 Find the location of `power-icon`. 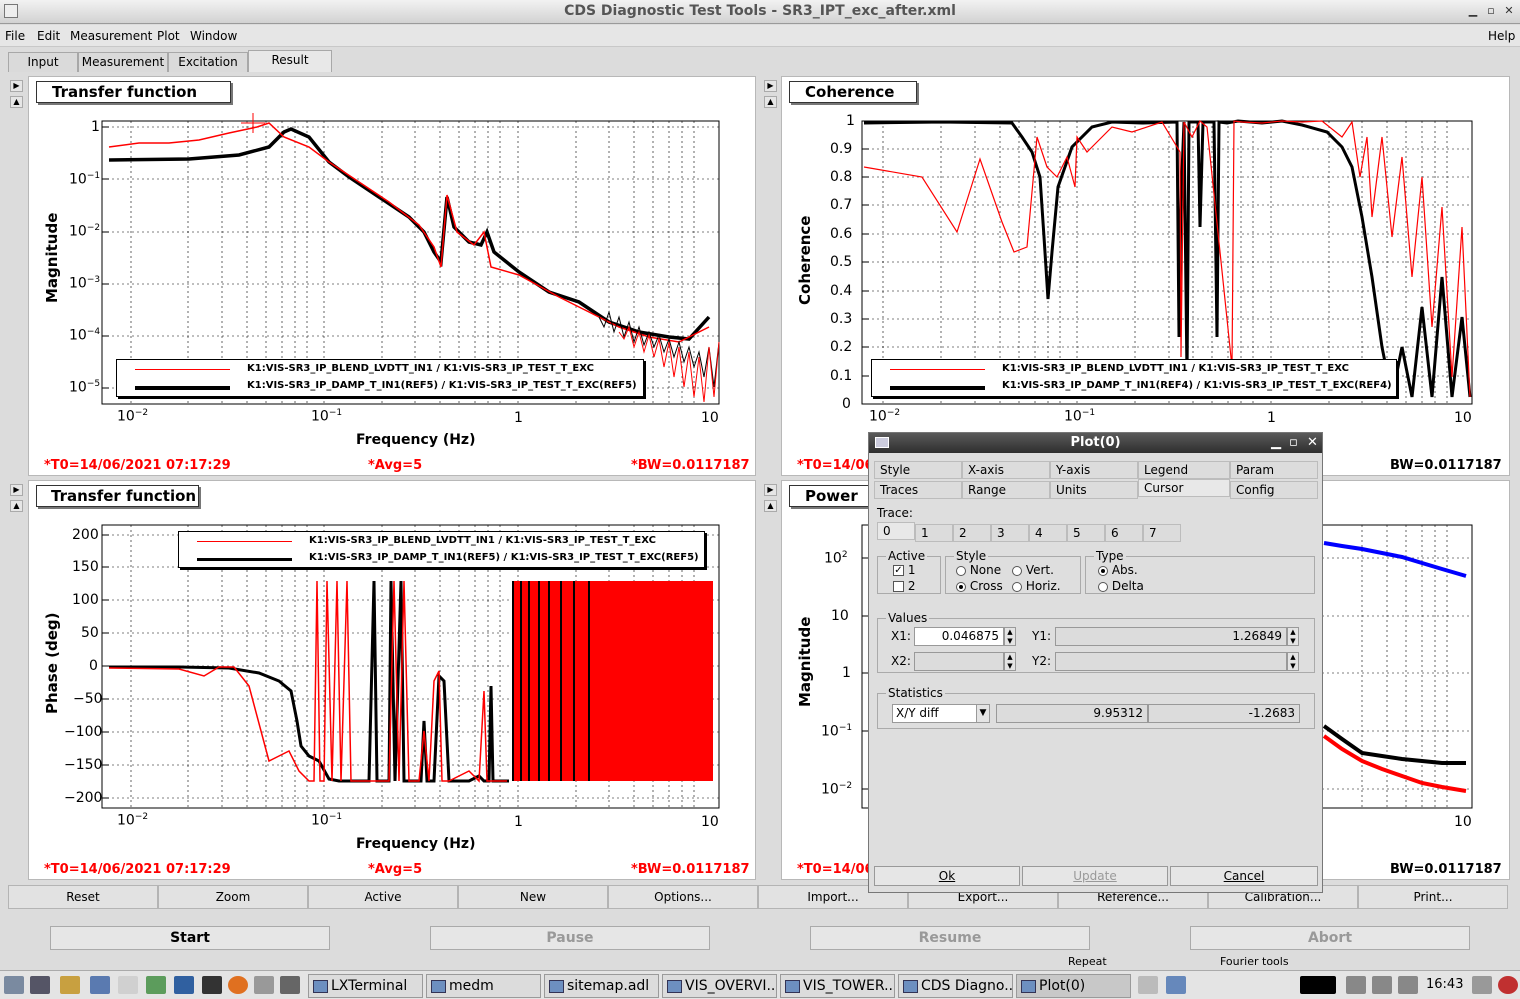

power-icon is located at coordinates (1508, 985).